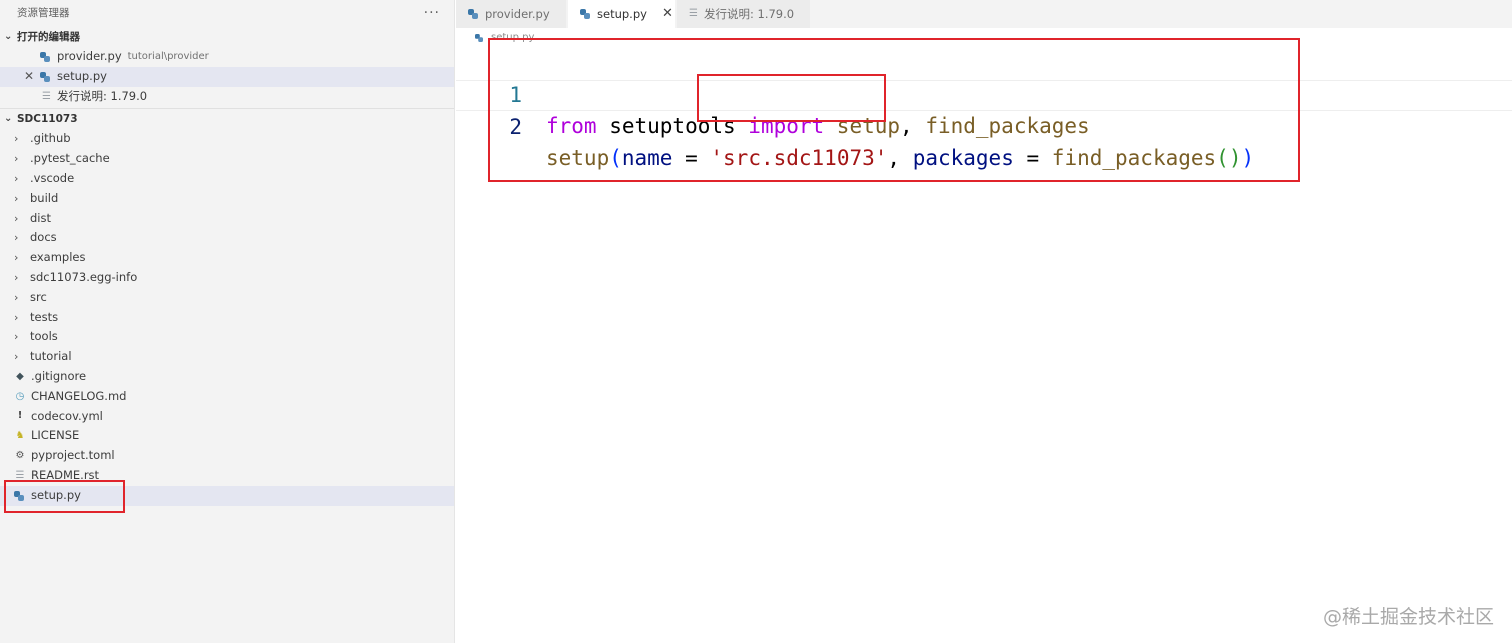  What do you see at coordinates (227, 238) in the screenshot?
I see `folder-item: › docs` at bounding box center [227, 238].